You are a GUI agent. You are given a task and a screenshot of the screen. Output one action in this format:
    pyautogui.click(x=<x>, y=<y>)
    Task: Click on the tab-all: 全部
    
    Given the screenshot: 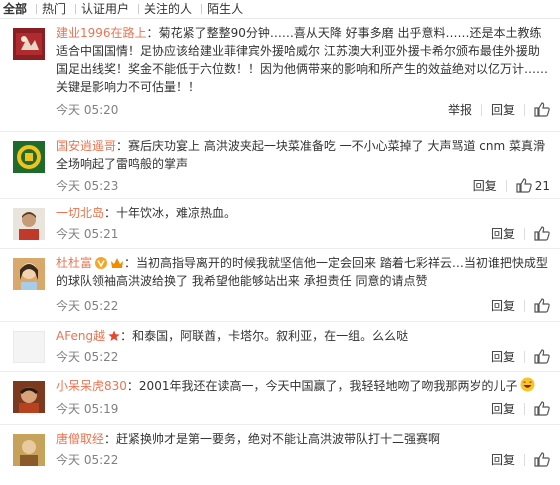 What is the action you would take?
    pyautogui.click(x=19, y=9)
    